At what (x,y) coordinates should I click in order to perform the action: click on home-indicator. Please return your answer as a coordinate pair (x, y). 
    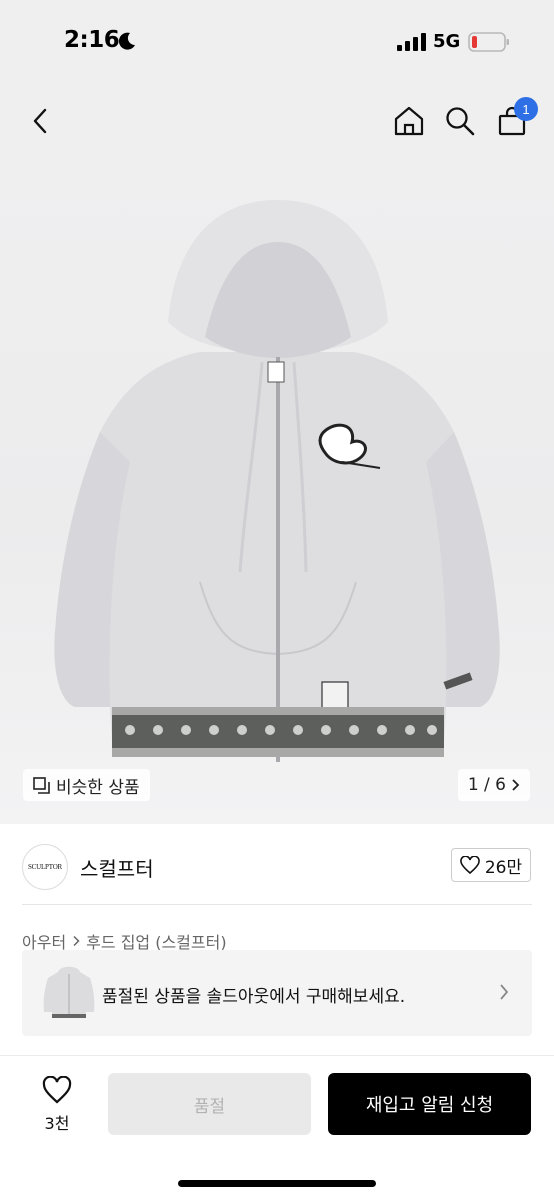
    Looking at the image, I should click on (277, 1183).